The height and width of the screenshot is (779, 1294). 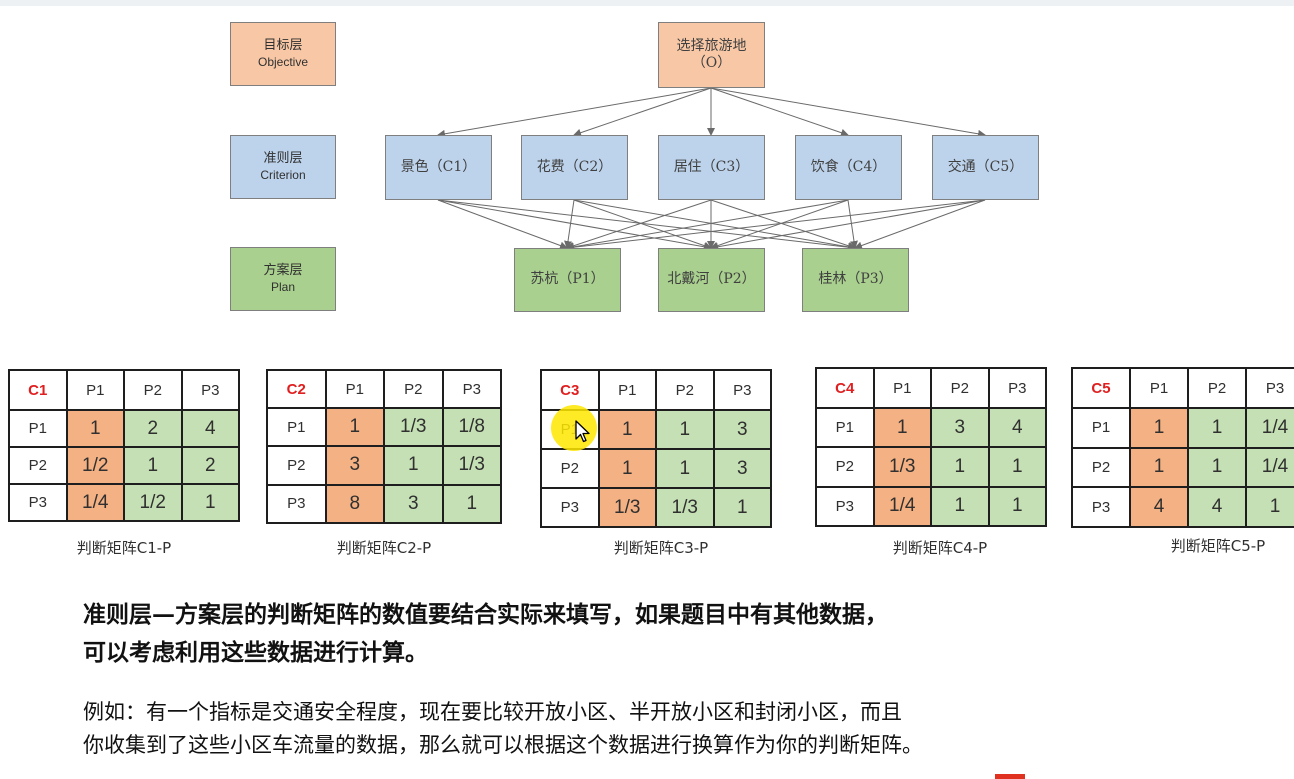 What do you see at coordinates (661, 548) in the screenshot?
I see `matrix-caption-c3: 判断矩阵C3-P` at bounding box center [661, 548].